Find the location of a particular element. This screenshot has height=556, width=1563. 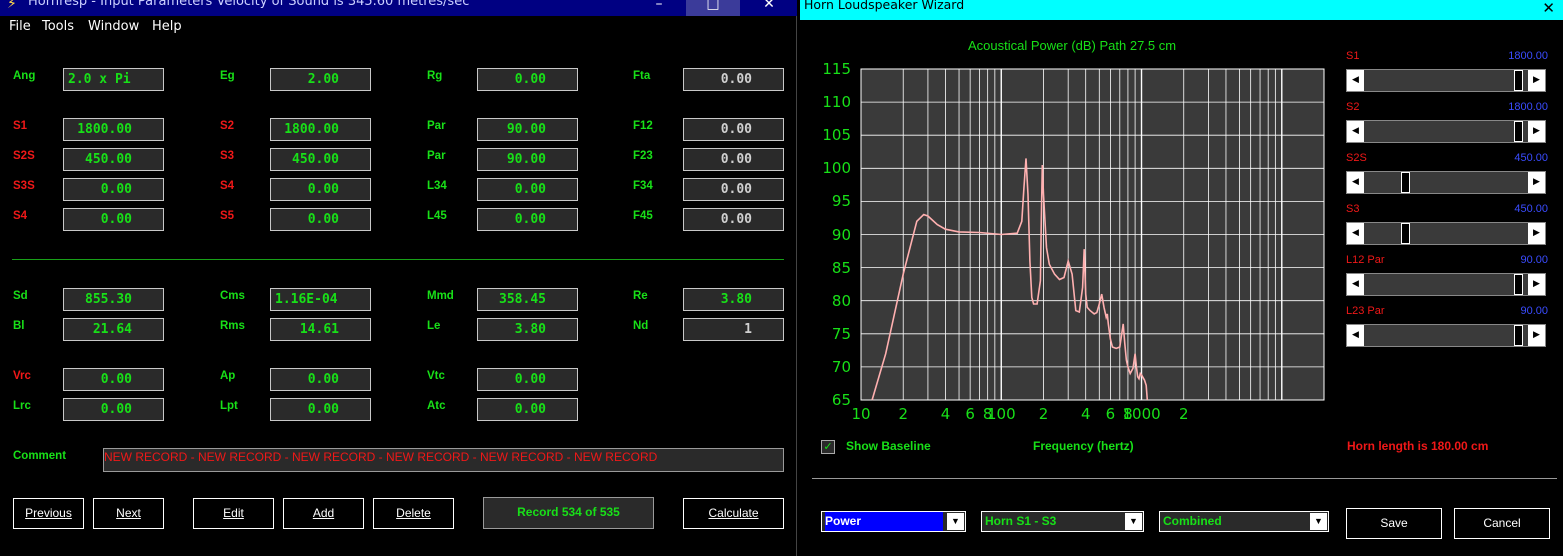

delete-button: Delete is located at coordinates (413, 513).